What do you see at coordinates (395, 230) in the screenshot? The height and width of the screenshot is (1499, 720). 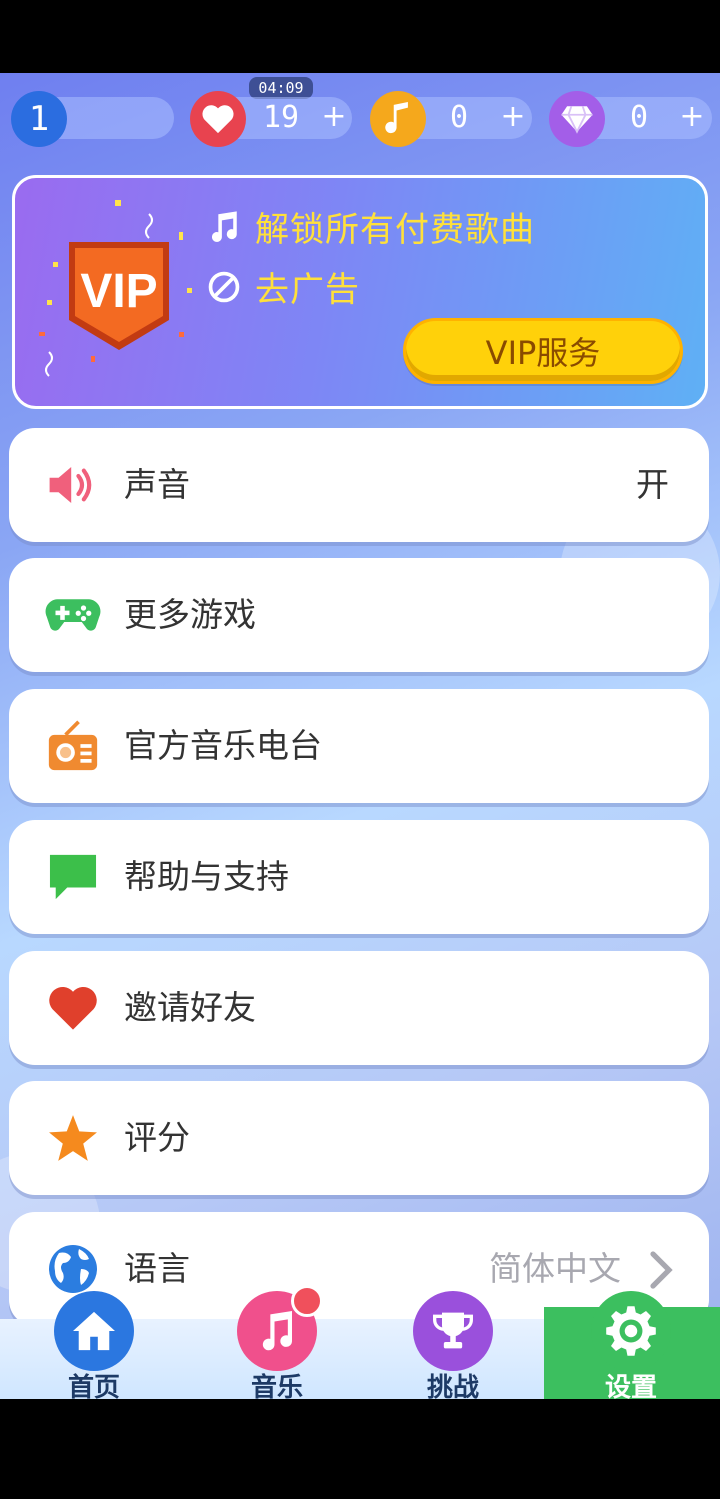 I see `vip-feature-songs-label: 解锁所有付费歌曲` at bounding box center [395, 230].